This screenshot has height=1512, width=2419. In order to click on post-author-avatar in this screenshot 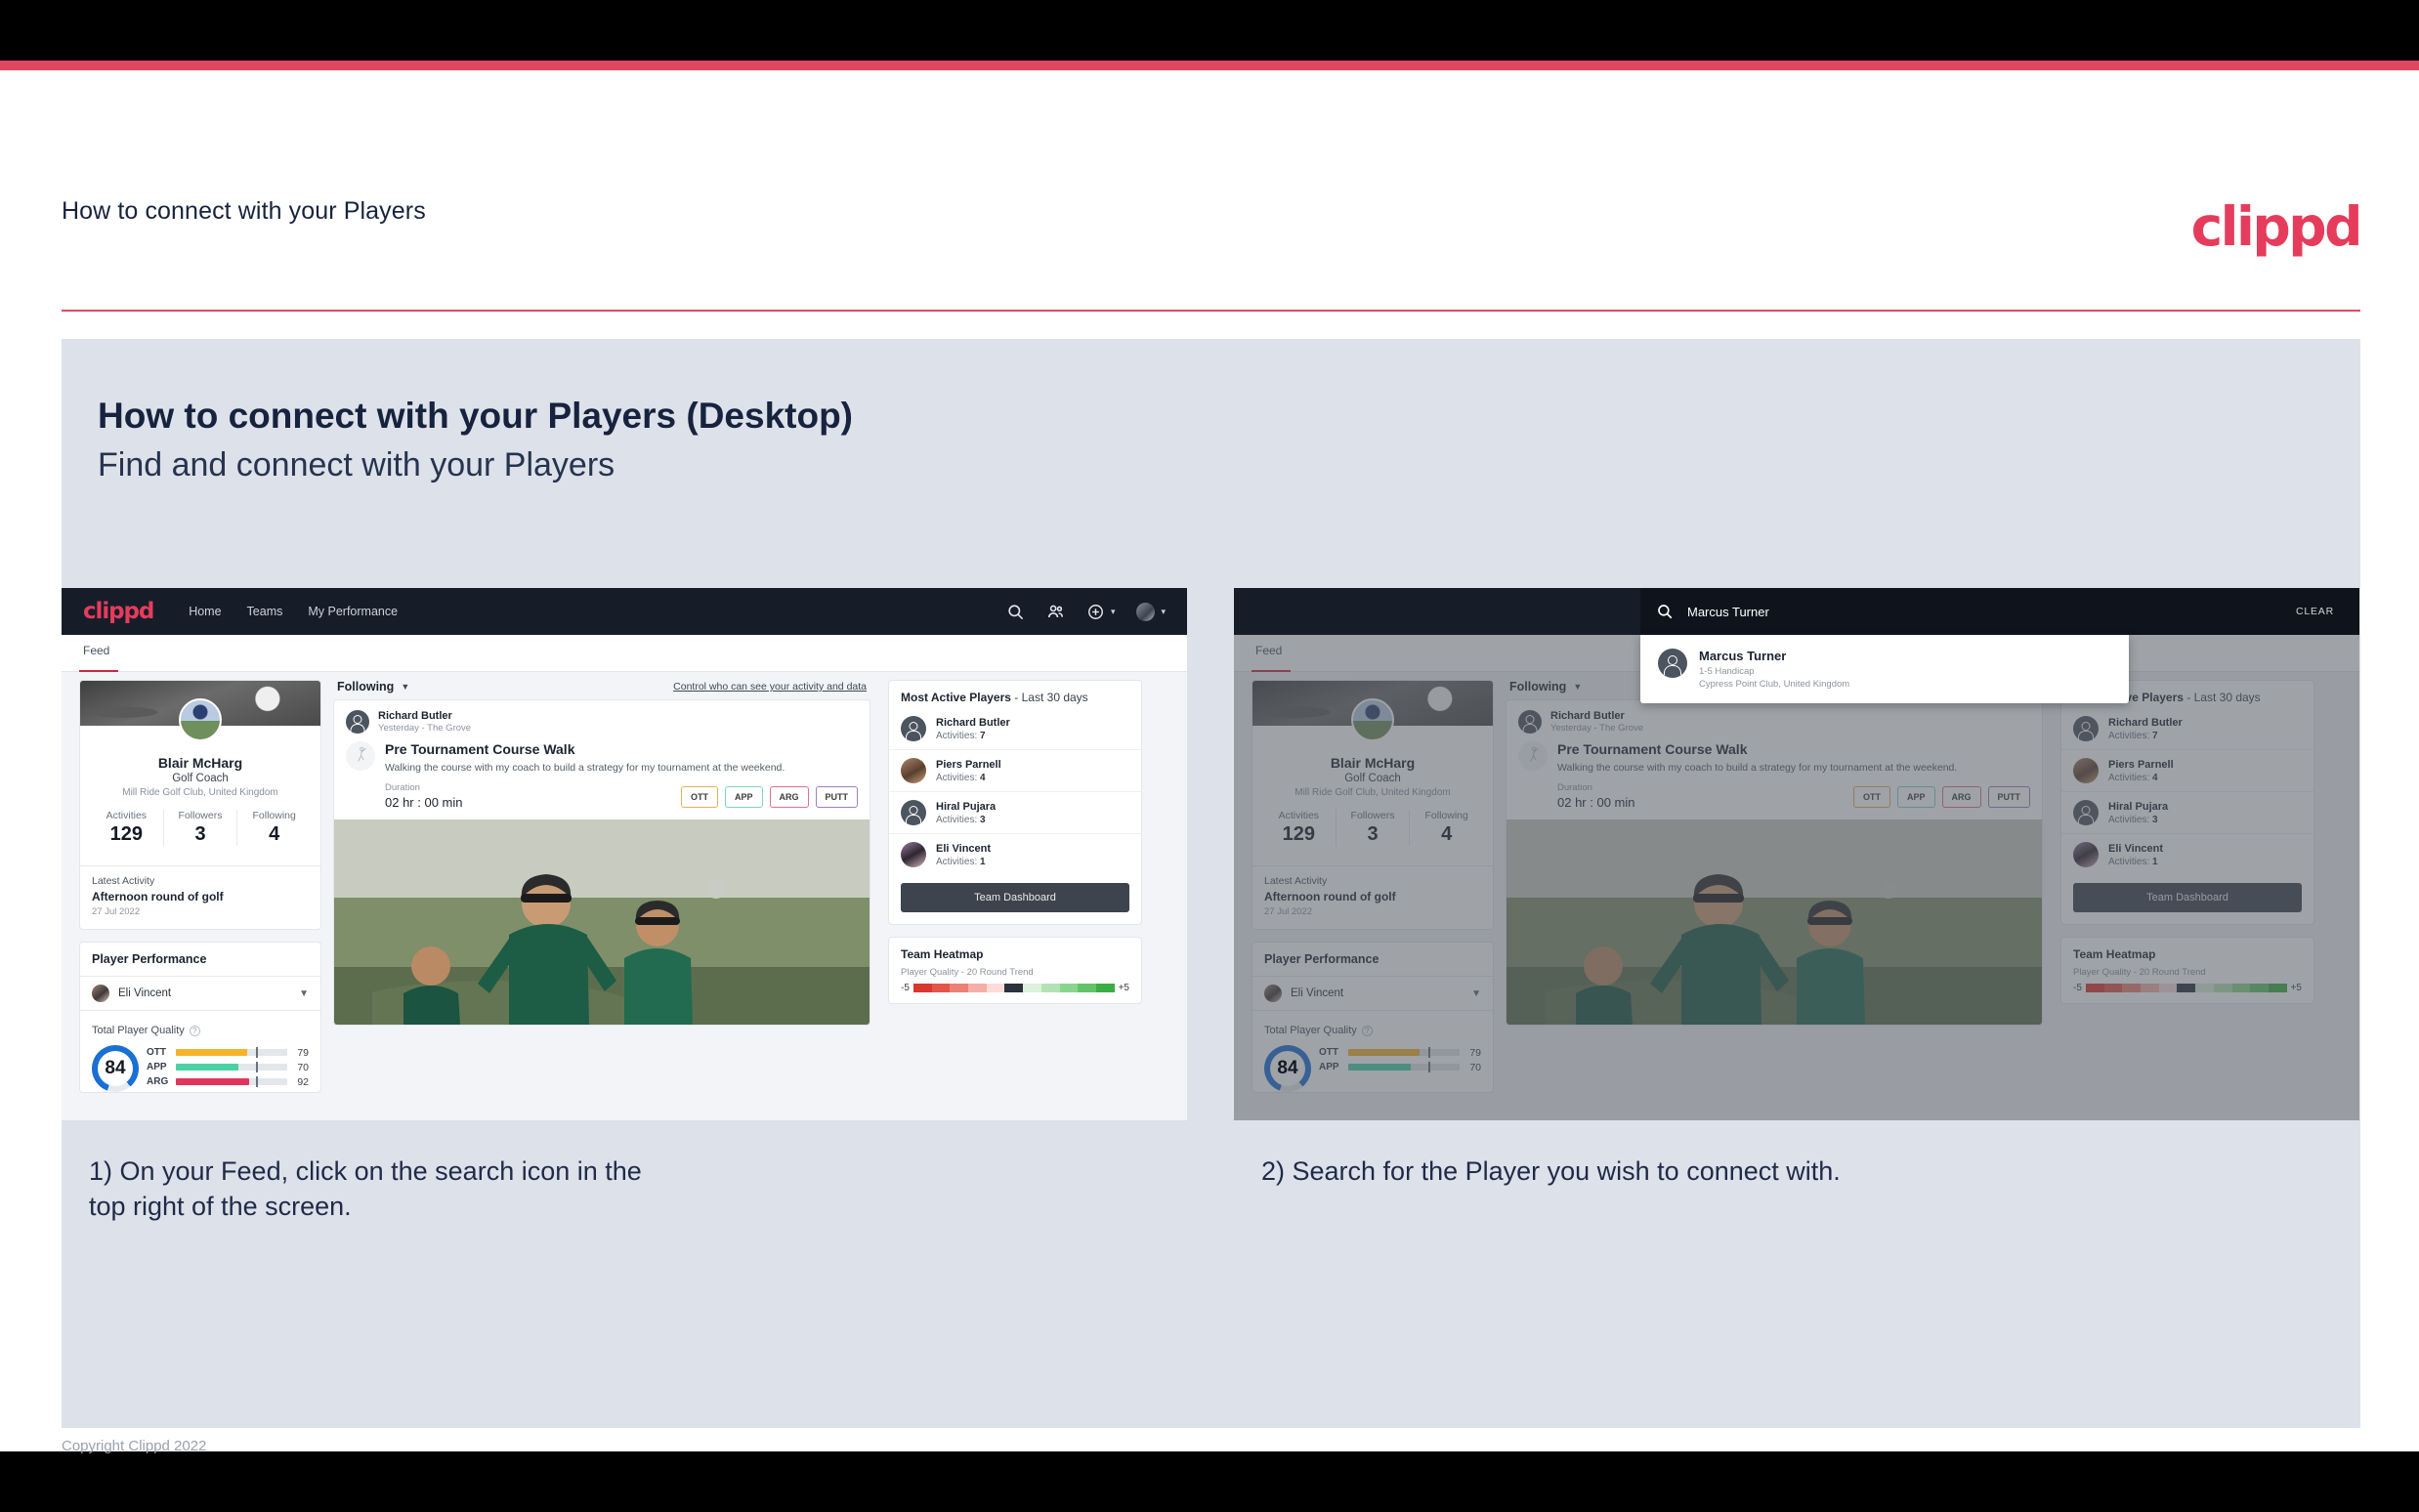, I will do `click(357, 722)`.